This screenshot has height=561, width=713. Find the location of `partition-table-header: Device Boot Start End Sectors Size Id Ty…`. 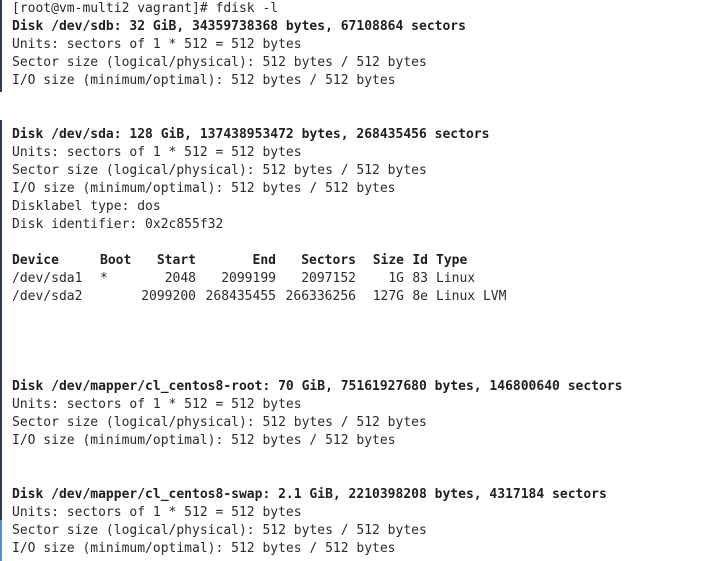

partition-table-header: Device Boot Start End Sectors Size Id Ty… is located at coordinates (362, 261).